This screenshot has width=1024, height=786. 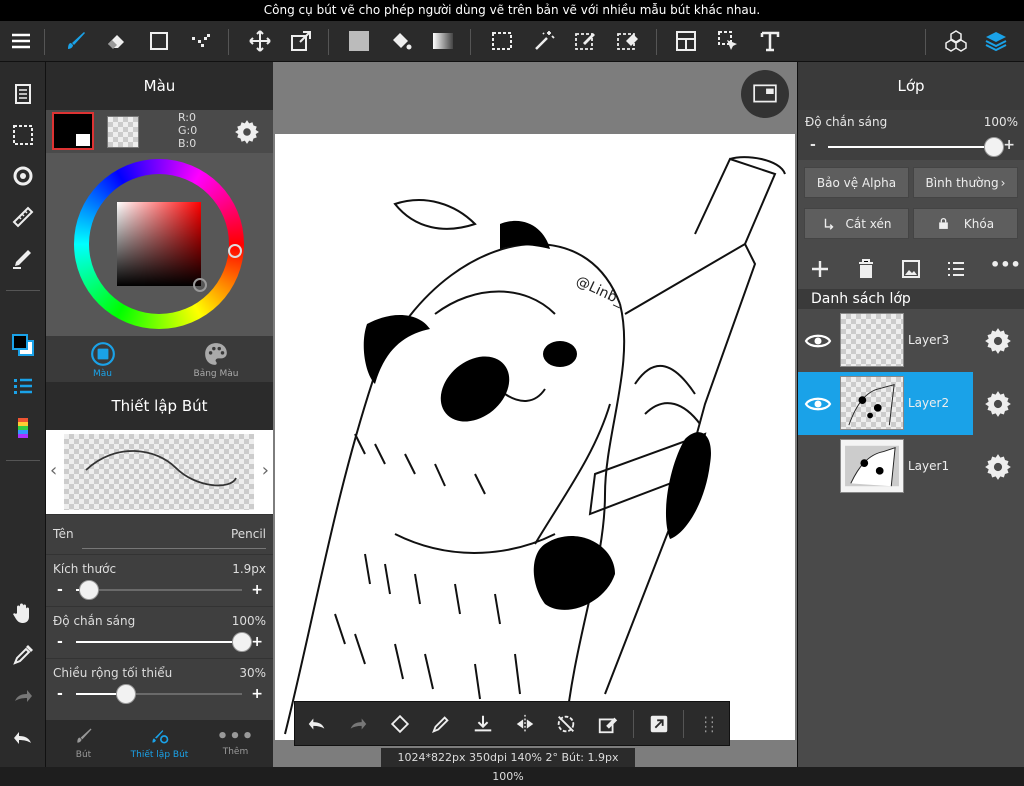 I want to click on min-width-minus-button: -, so click(x=60, y=694).